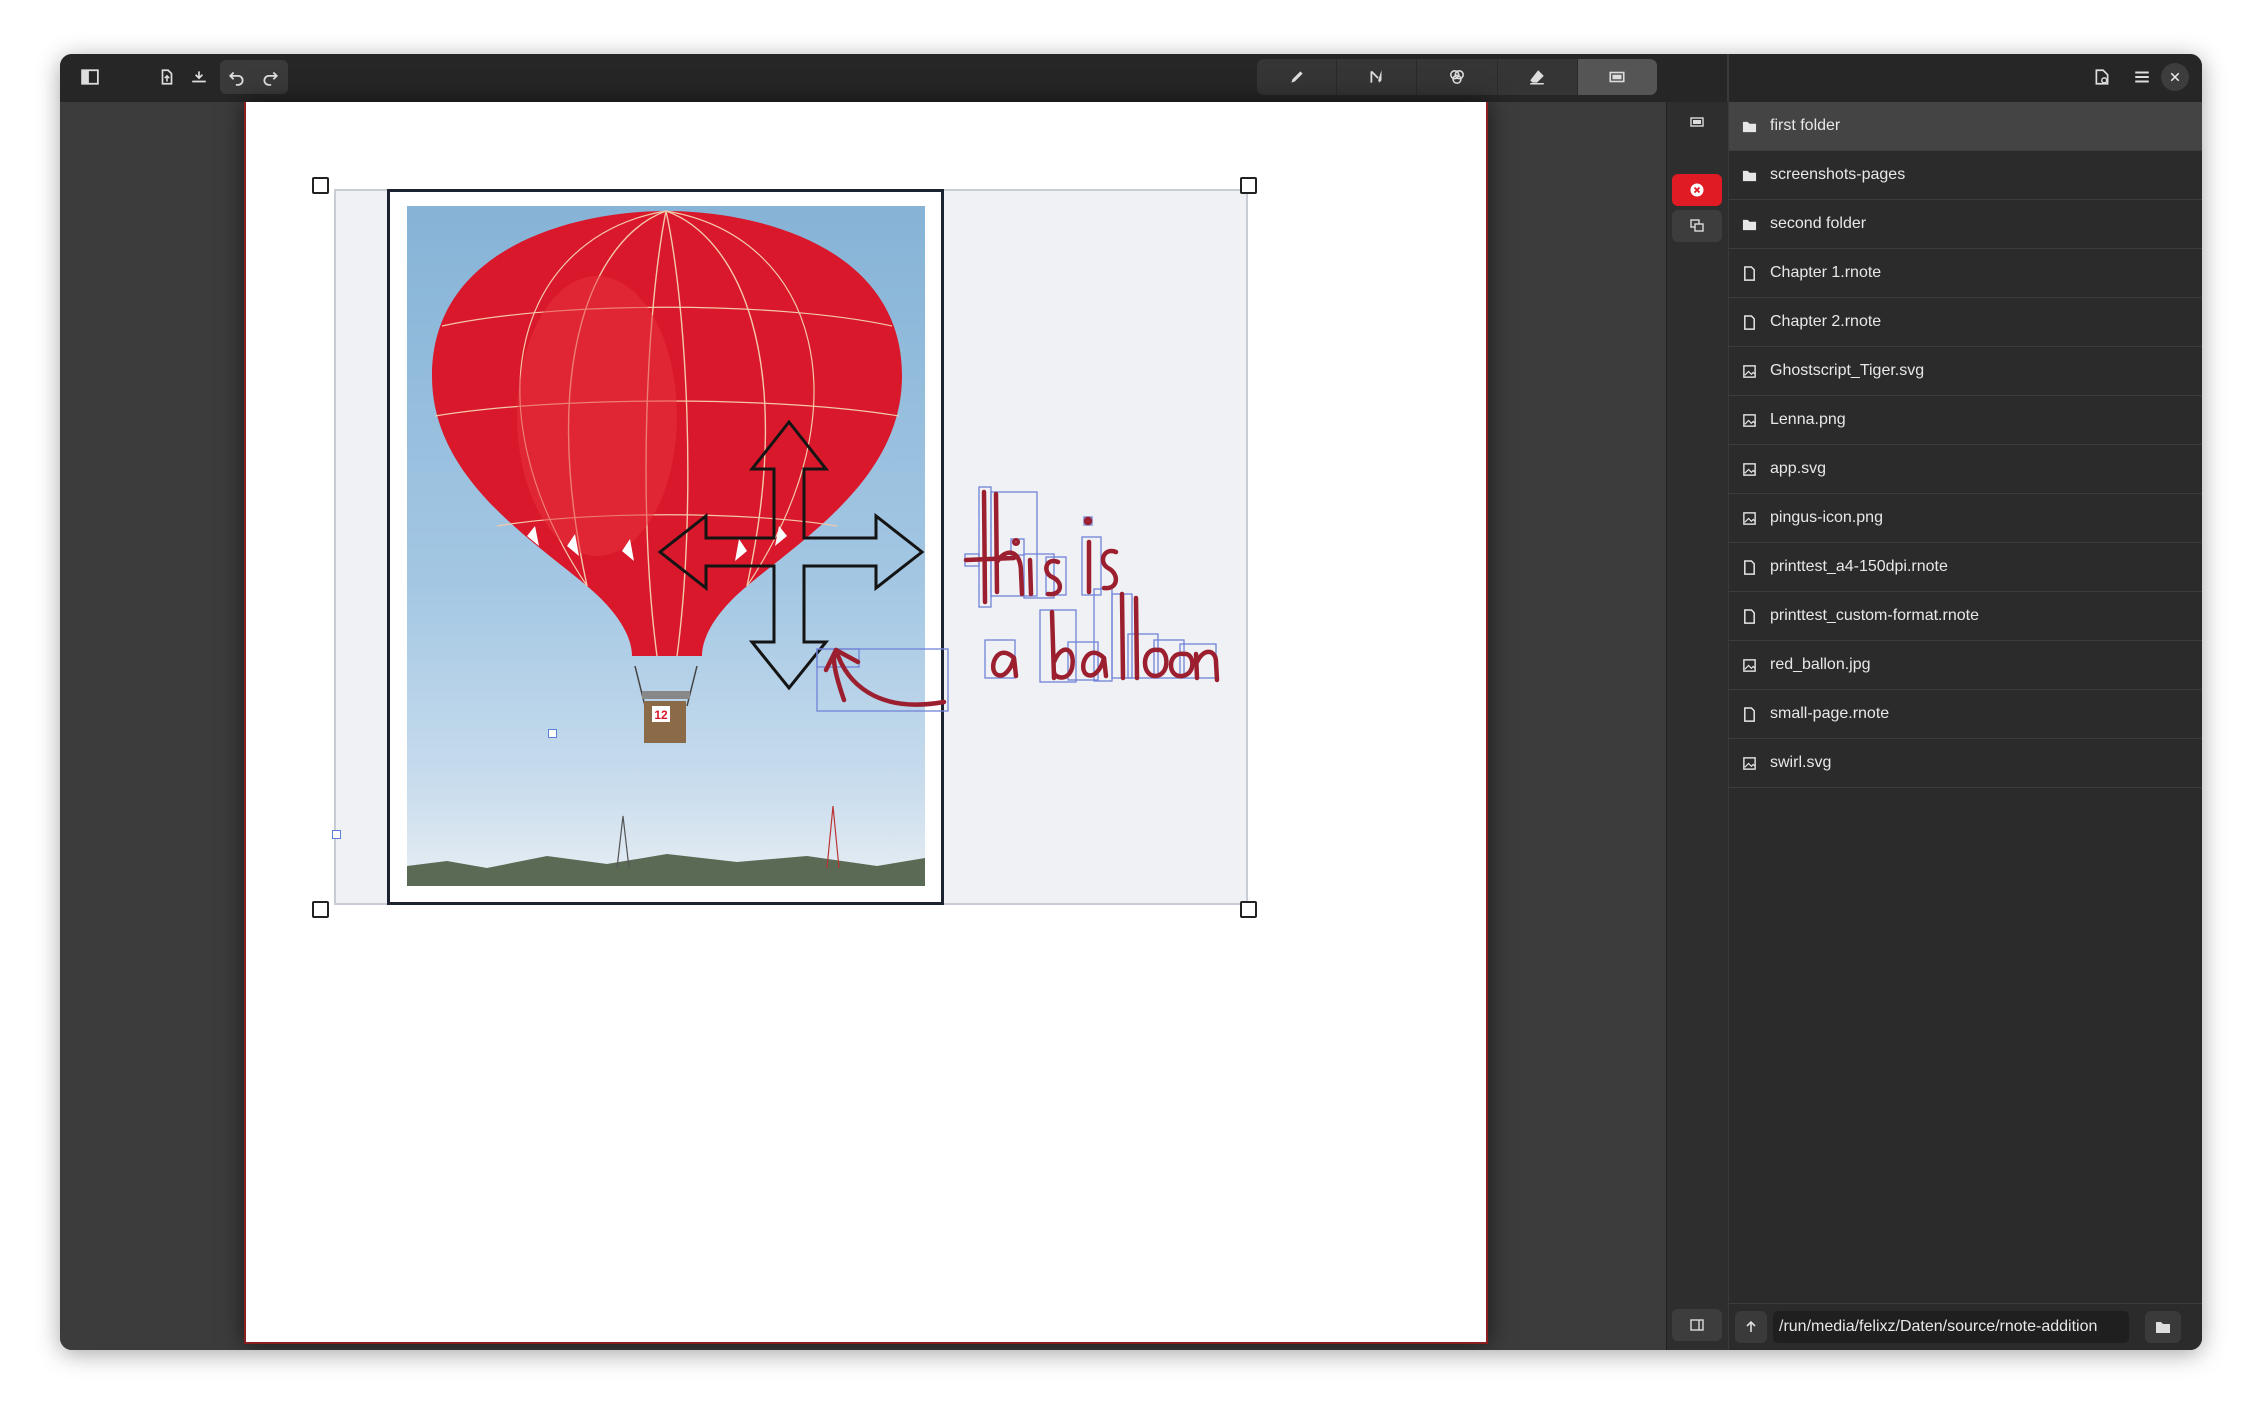  I want to click on delete-selection-icon, so click(1697, 190).